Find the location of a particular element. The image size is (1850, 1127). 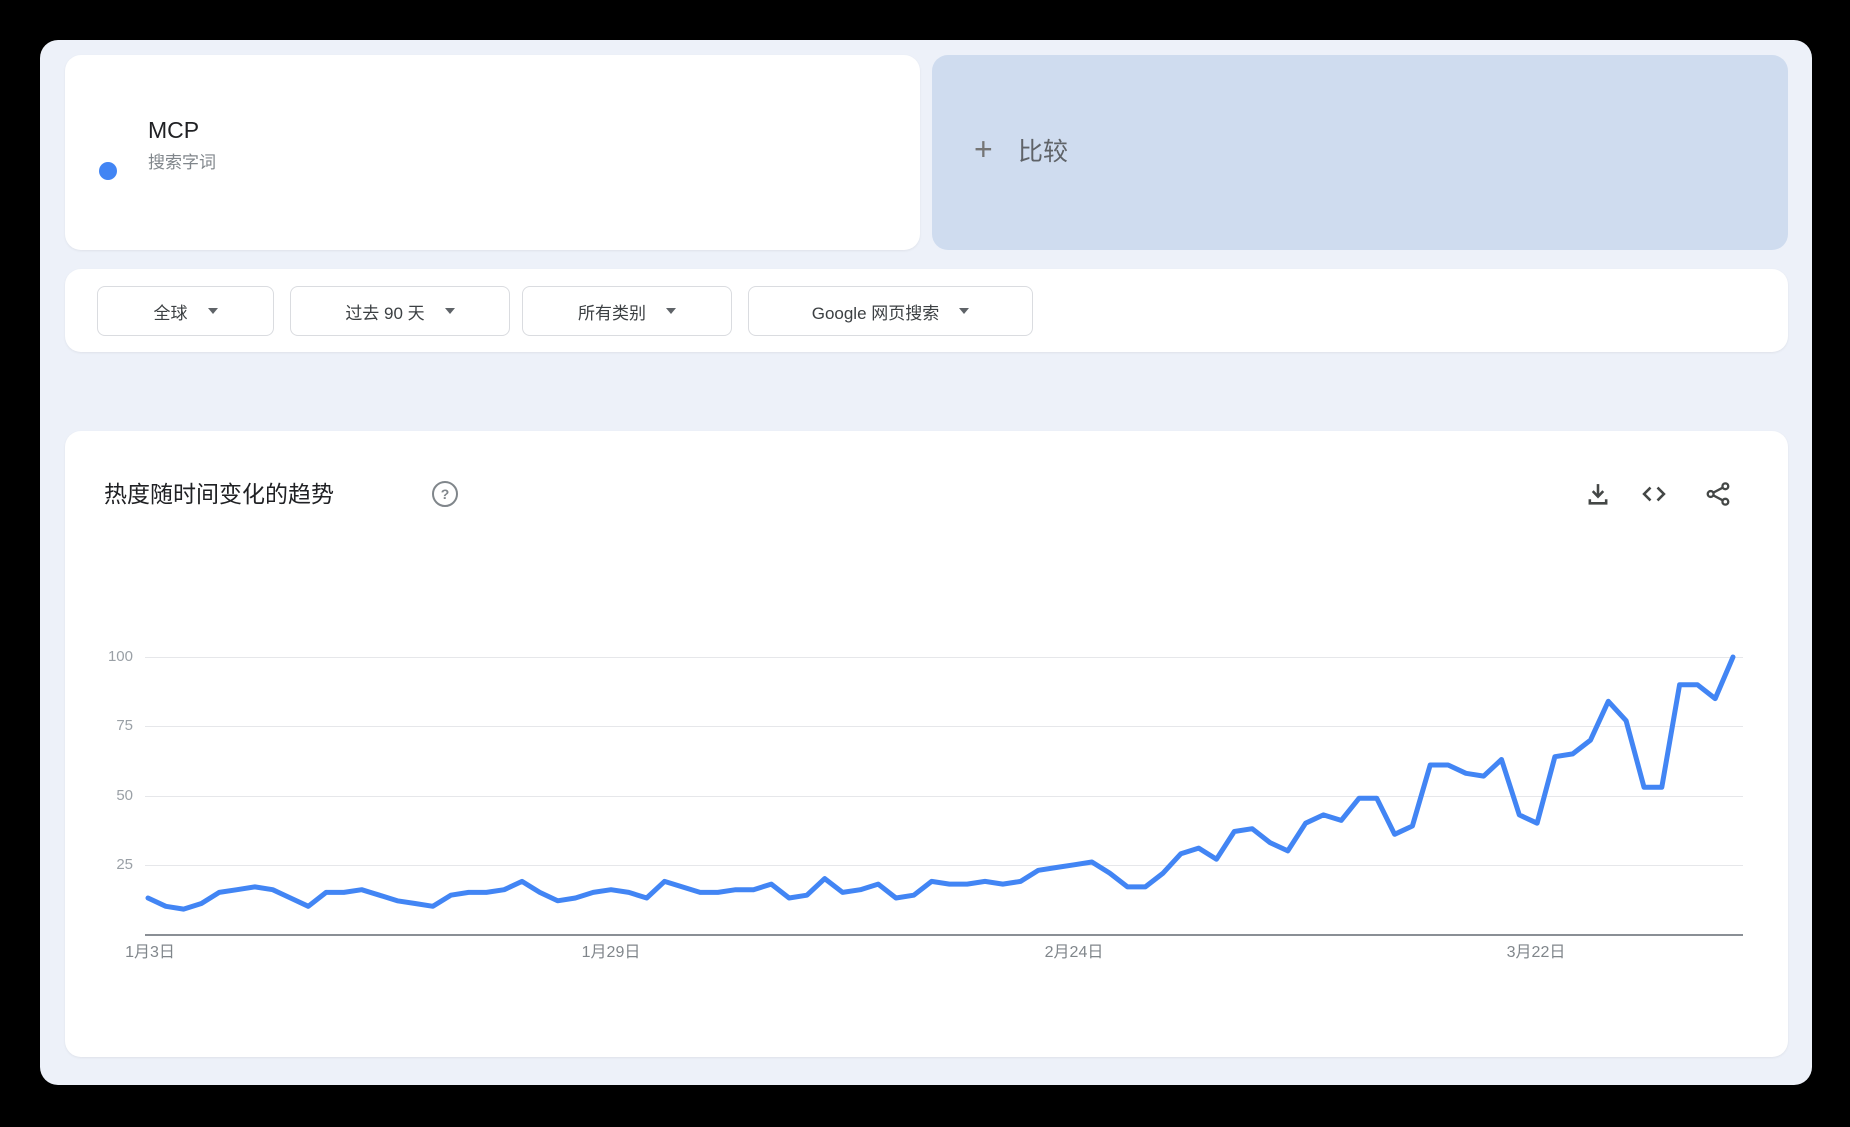

search-term-label: MCP is located at coordinates (174, 130).